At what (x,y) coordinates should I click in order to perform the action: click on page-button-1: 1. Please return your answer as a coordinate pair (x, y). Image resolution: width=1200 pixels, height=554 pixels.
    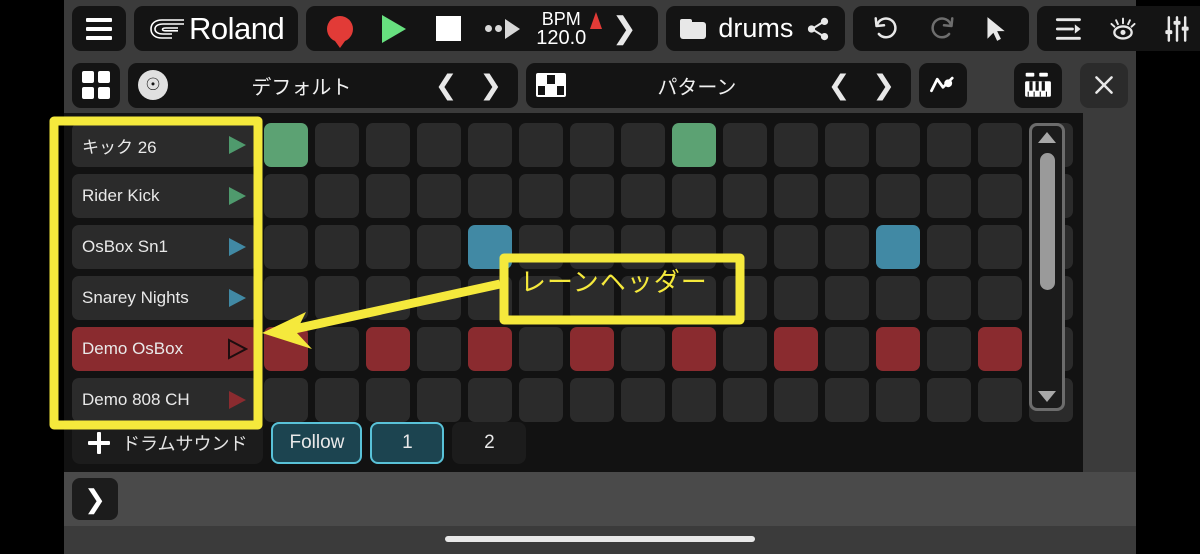
    Looking at the image, I should click on (407, 443).